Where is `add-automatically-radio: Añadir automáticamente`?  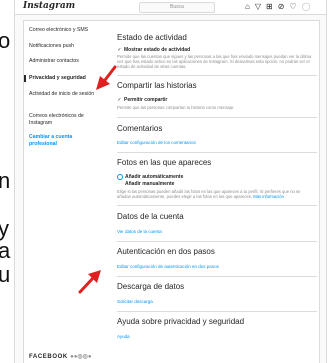
add-automatically-radio: Añadir automáticamente is located at coordinates (150, 177).